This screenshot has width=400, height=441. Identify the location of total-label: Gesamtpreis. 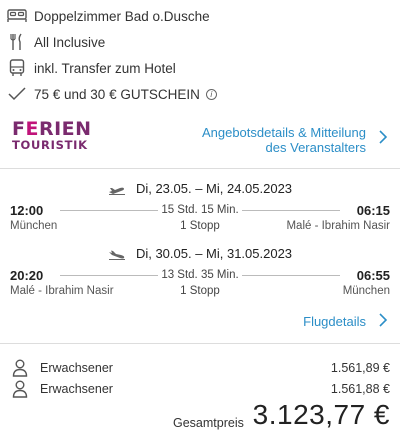
(208, 423).